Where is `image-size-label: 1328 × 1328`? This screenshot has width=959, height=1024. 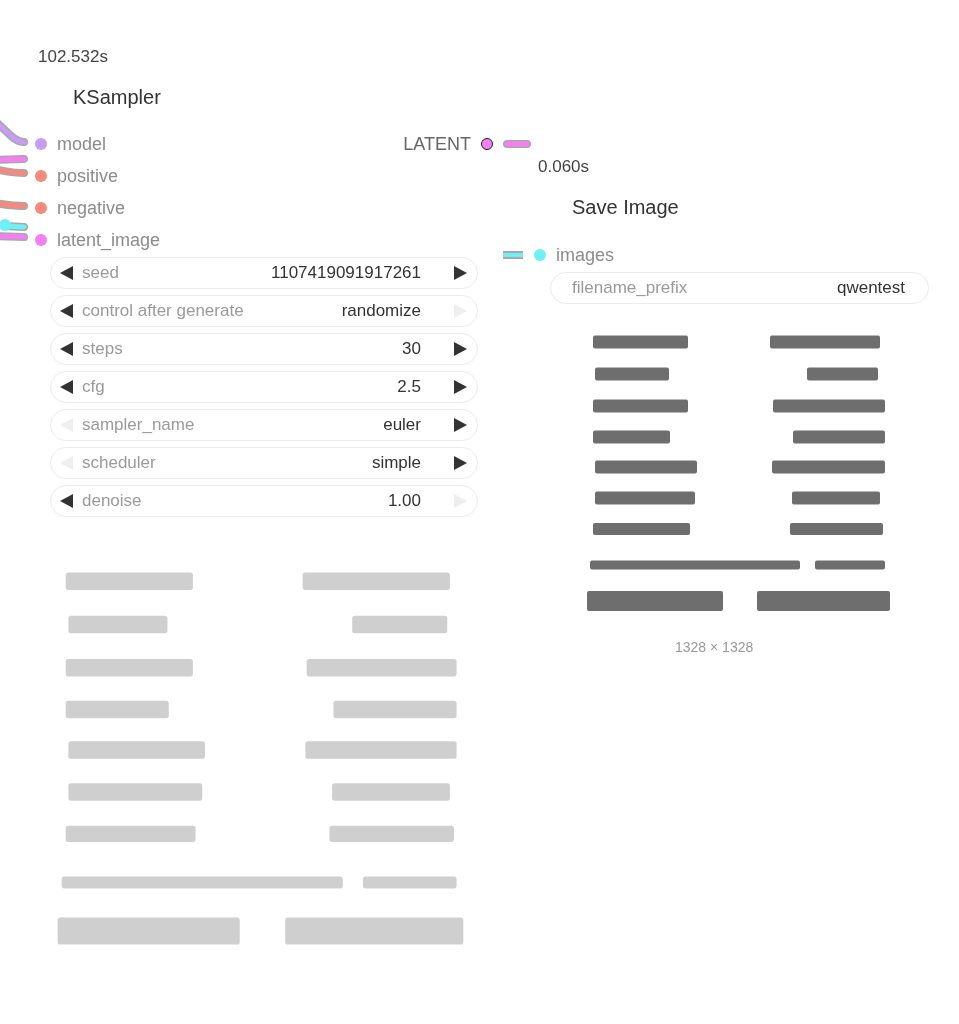 image-size-label: 1328 × 1328 is located at coordinates (714, 647).